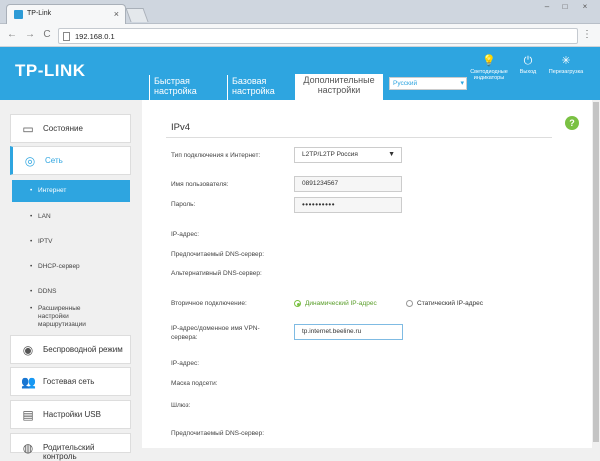  Describe the element at coordinates (83, 349) in the screenshot. I see `sidebar-item-label: Беспроводной режим` at that location.